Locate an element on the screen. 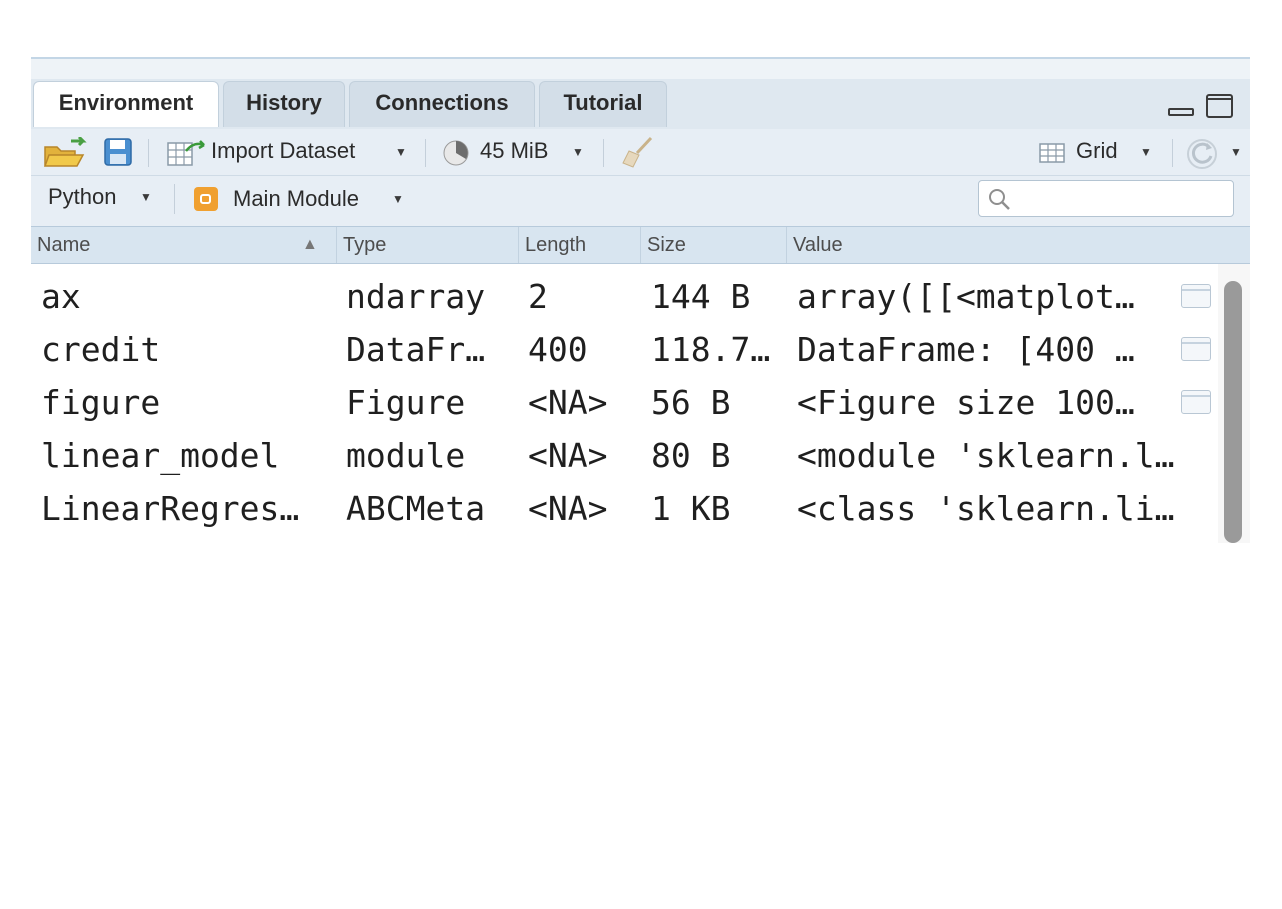  variable-name: ax is located at coordinates (61, 296).